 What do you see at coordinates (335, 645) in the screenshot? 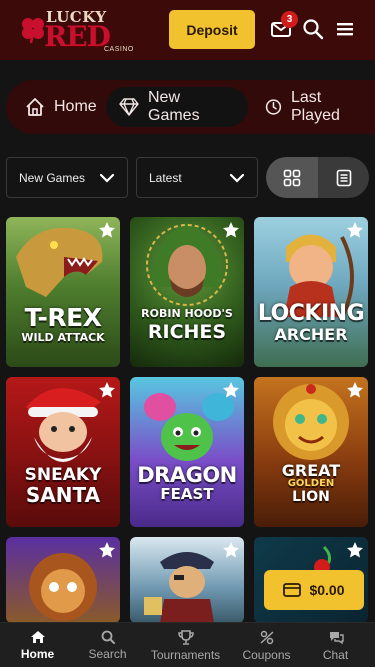
I see `bottom-nav-chat: Chat` at bounding box center [335, 645].